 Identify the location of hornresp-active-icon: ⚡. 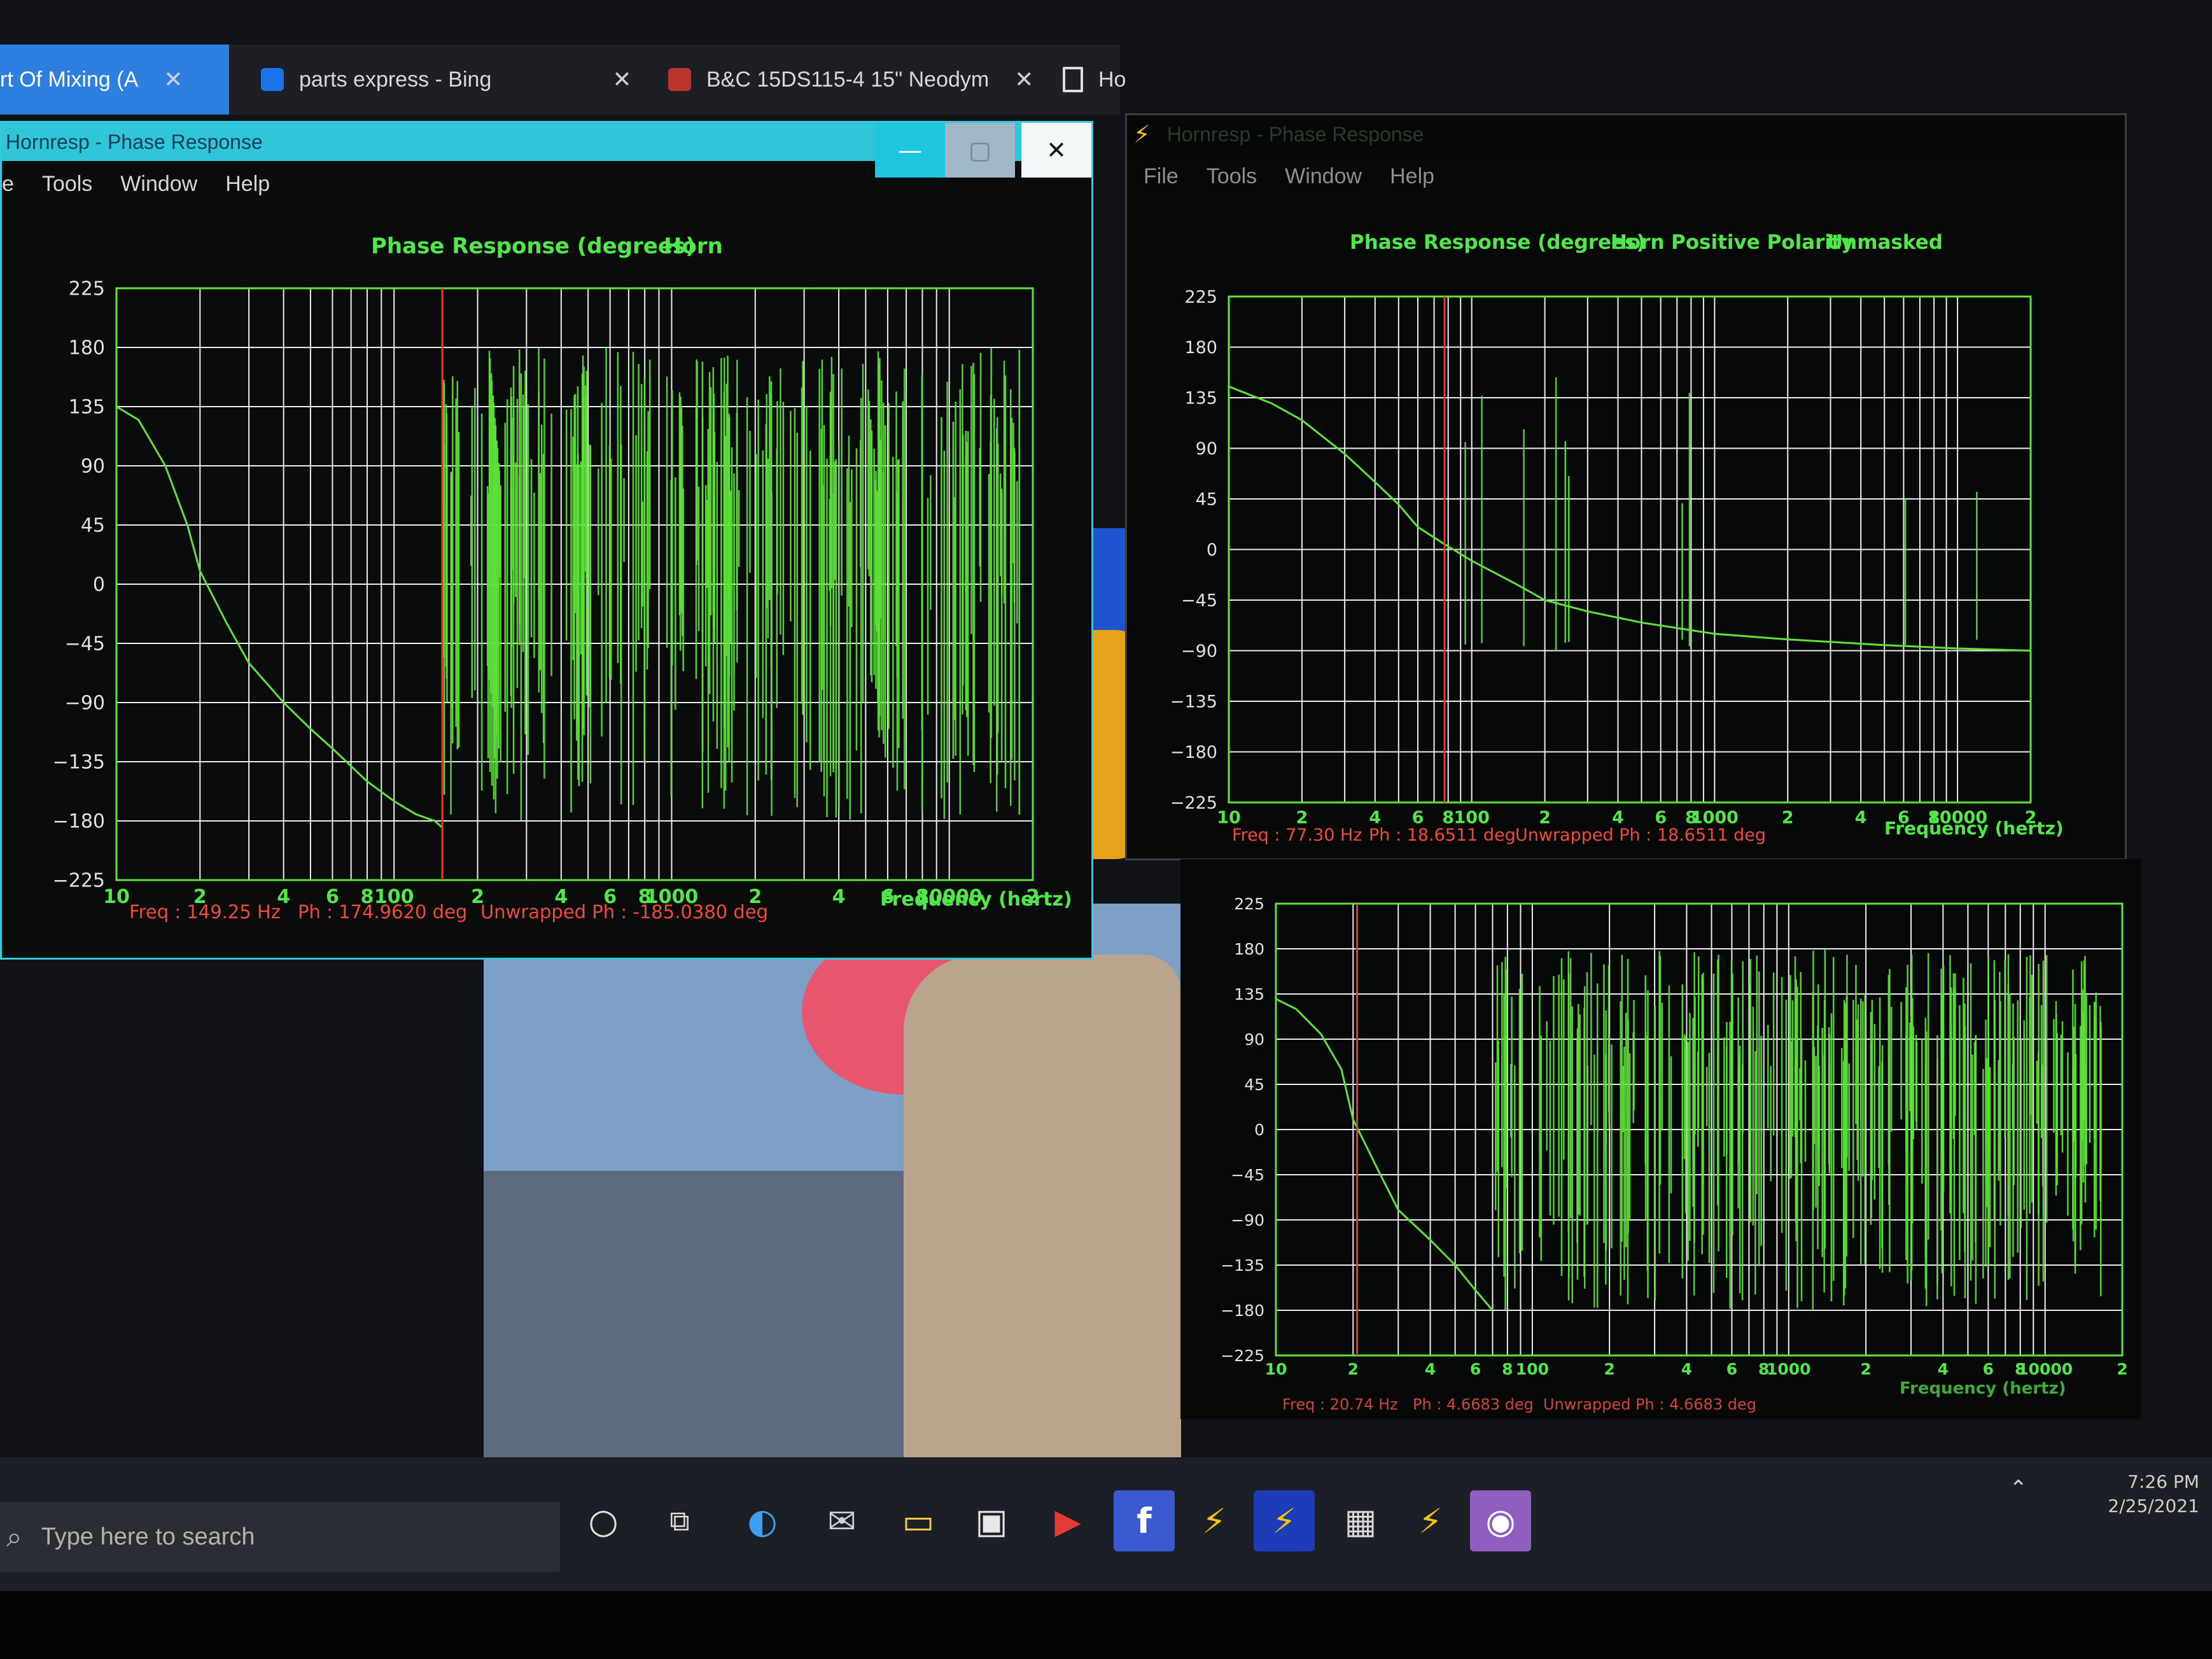
(1284, 1520).